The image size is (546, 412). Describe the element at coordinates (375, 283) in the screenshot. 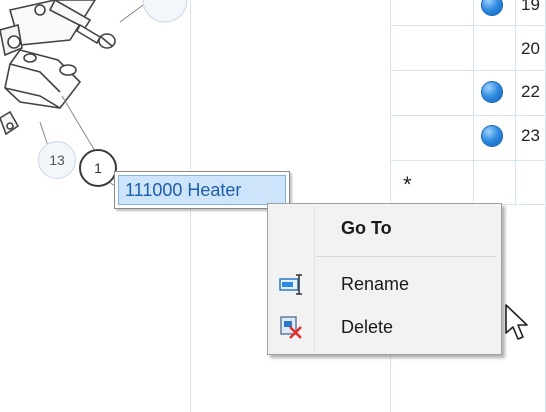

I see `menu-item-label: Rename` at that location.